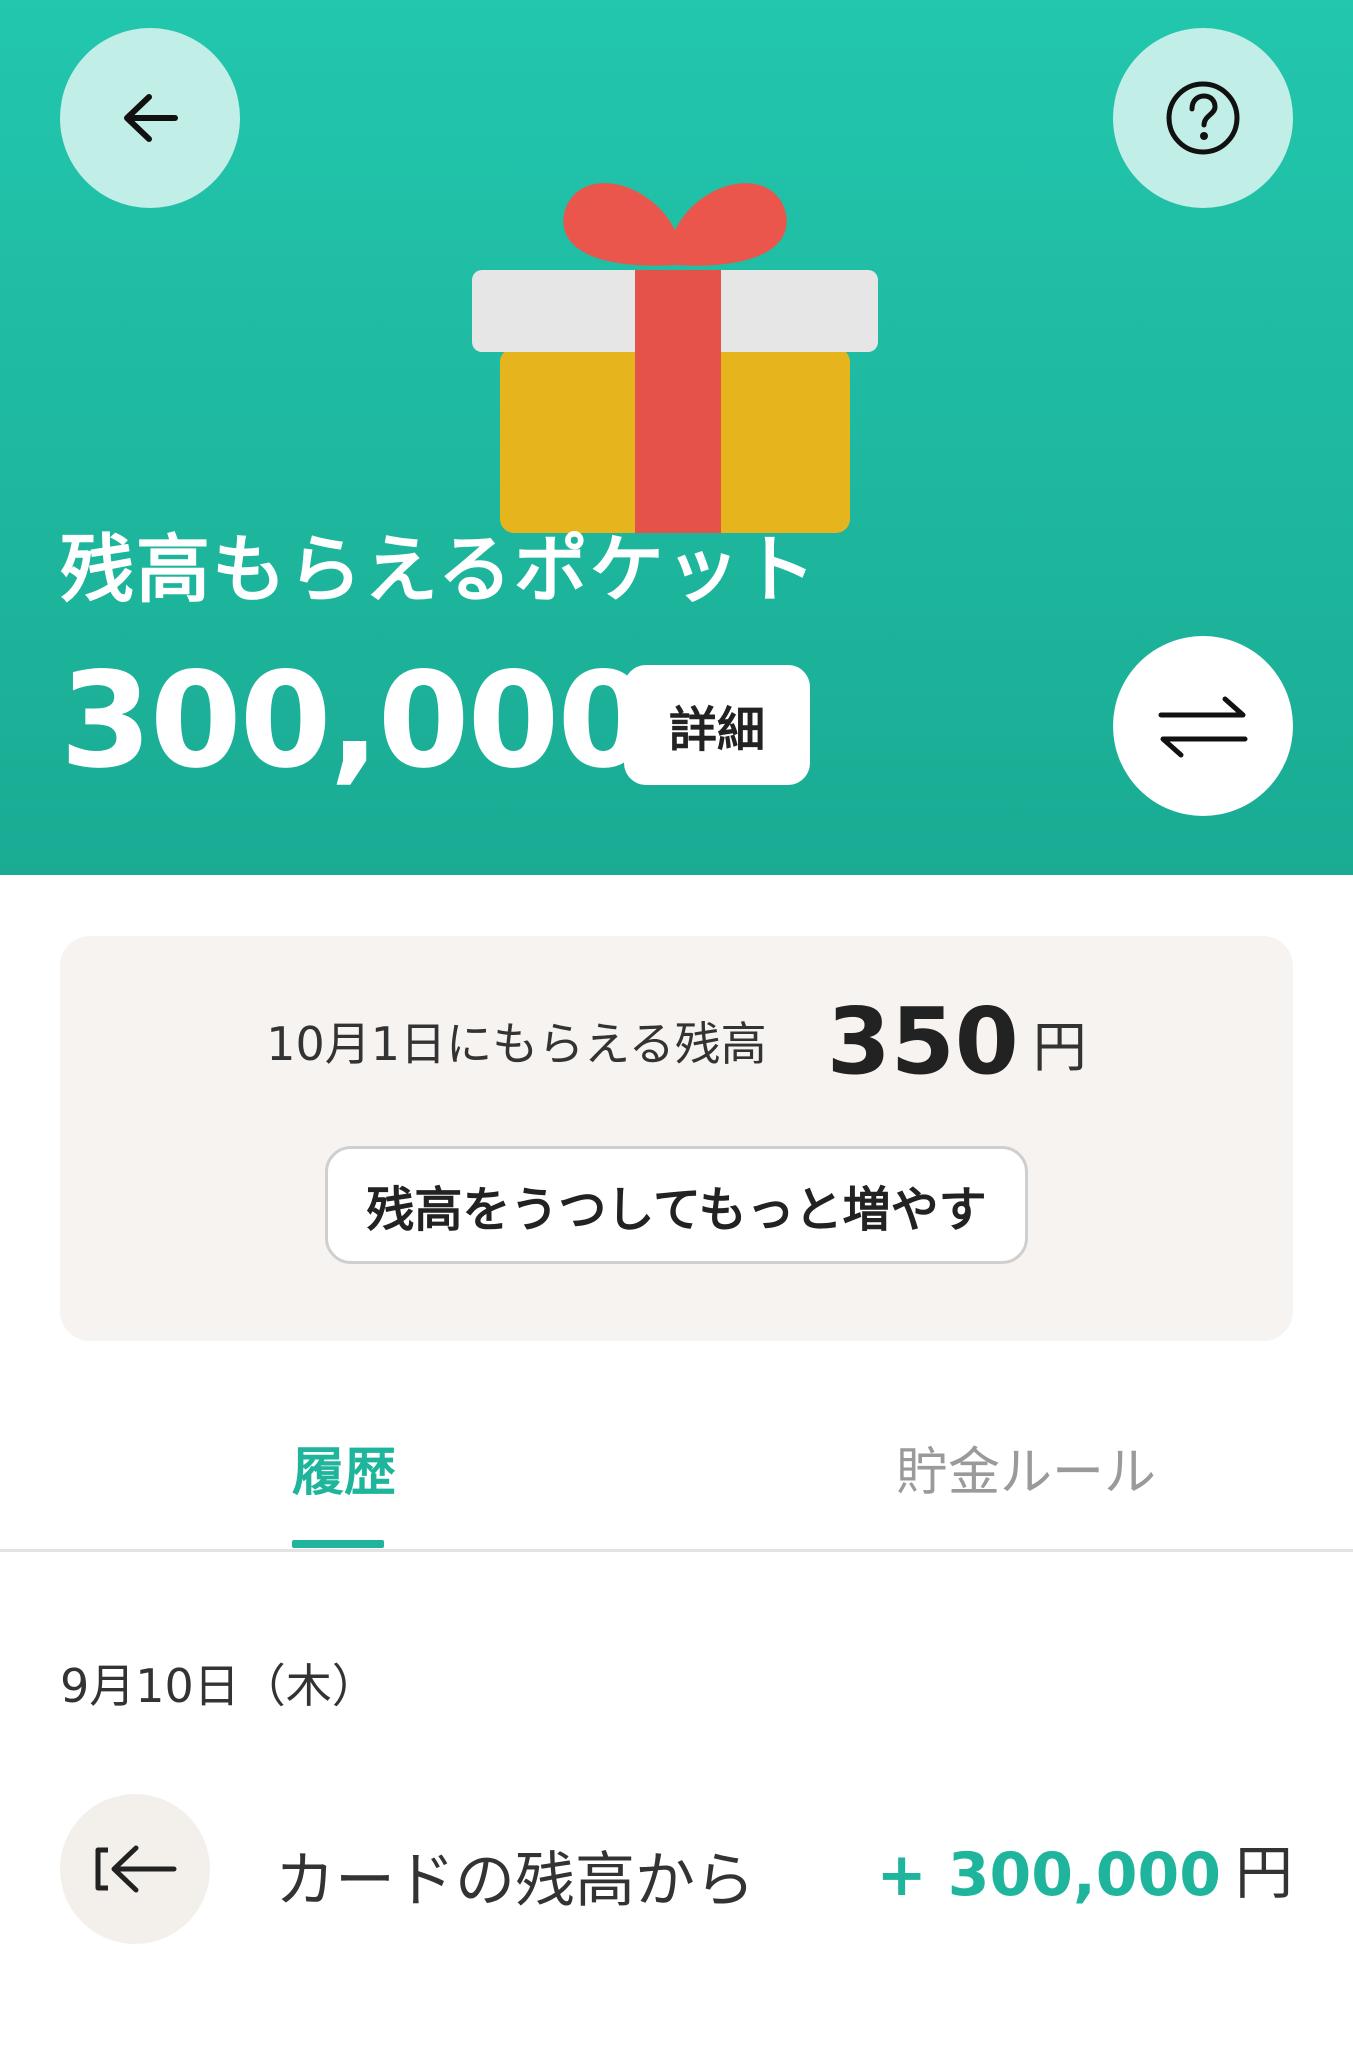  I want to click on history-row: カードの残高から + 300,000 円, so click(676, 1867).